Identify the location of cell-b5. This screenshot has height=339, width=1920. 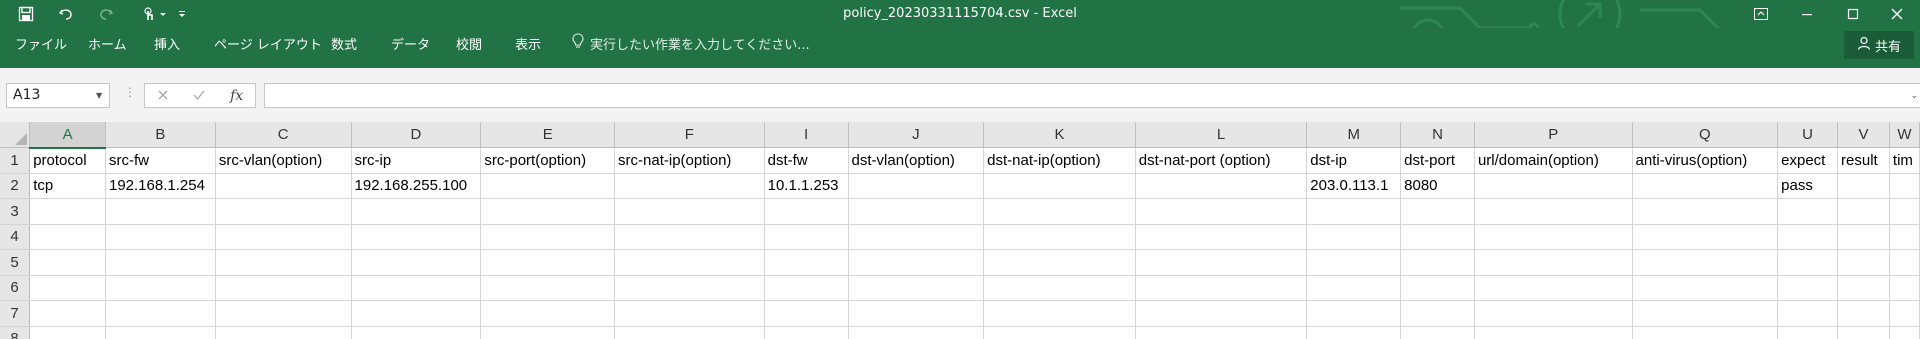
(160, 262).